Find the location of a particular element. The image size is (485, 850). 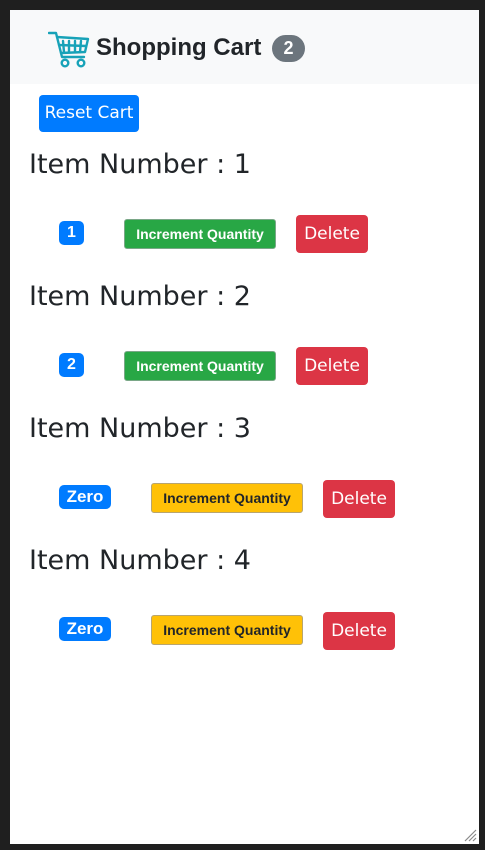

item-heading: Item Number : 3 is located at coordinates (140, 428).